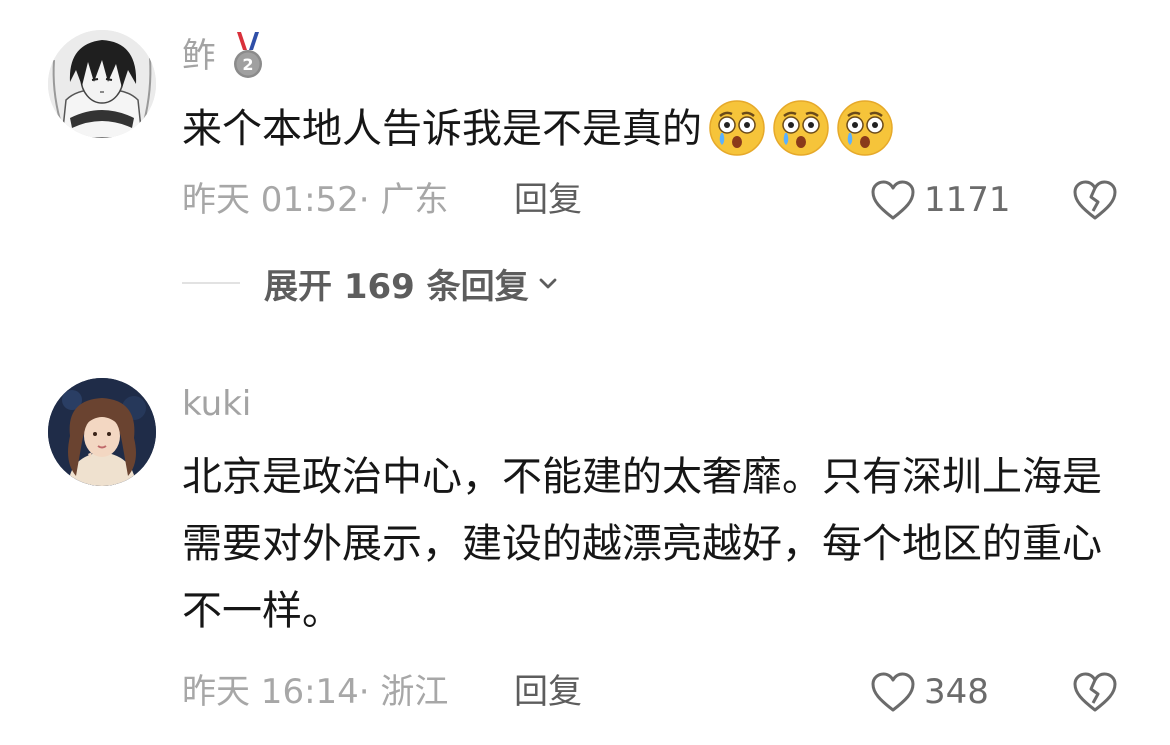 The width and height of the screenshot is (1170, 745). I want to click on like-button: 348, so click(929, 692).